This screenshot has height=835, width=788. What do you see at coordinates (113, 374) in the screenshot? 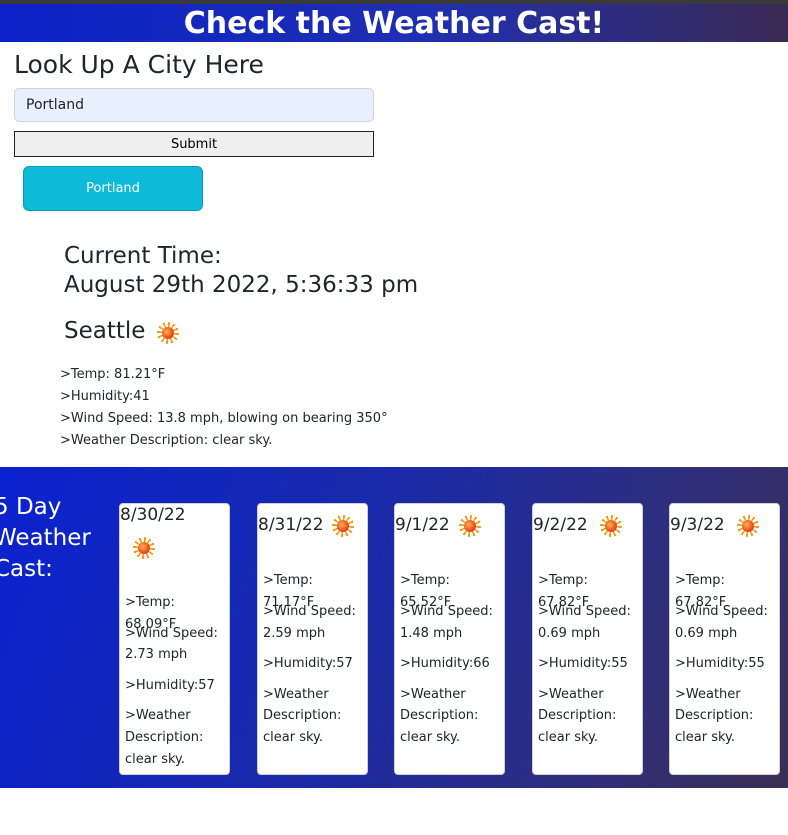
I see `current-temp: >Temp: 81.21°F` at bounding box center [113, 374].